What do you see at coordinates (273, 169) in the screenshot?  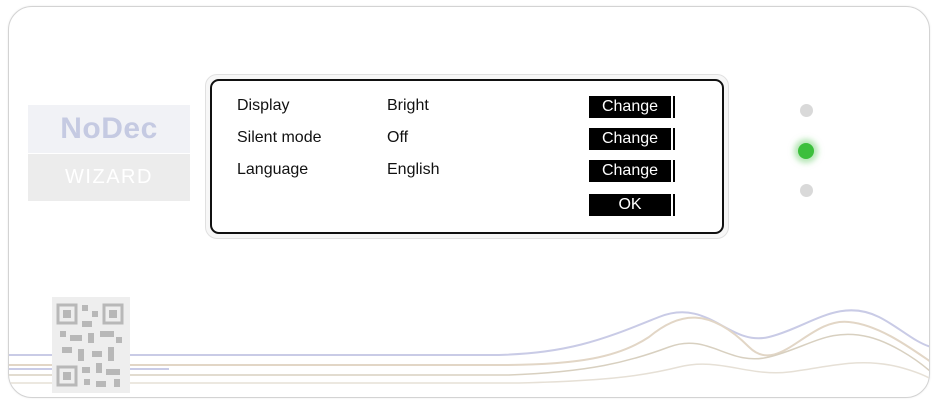 I see `language-label: Language` at bounding box center [273, 169].